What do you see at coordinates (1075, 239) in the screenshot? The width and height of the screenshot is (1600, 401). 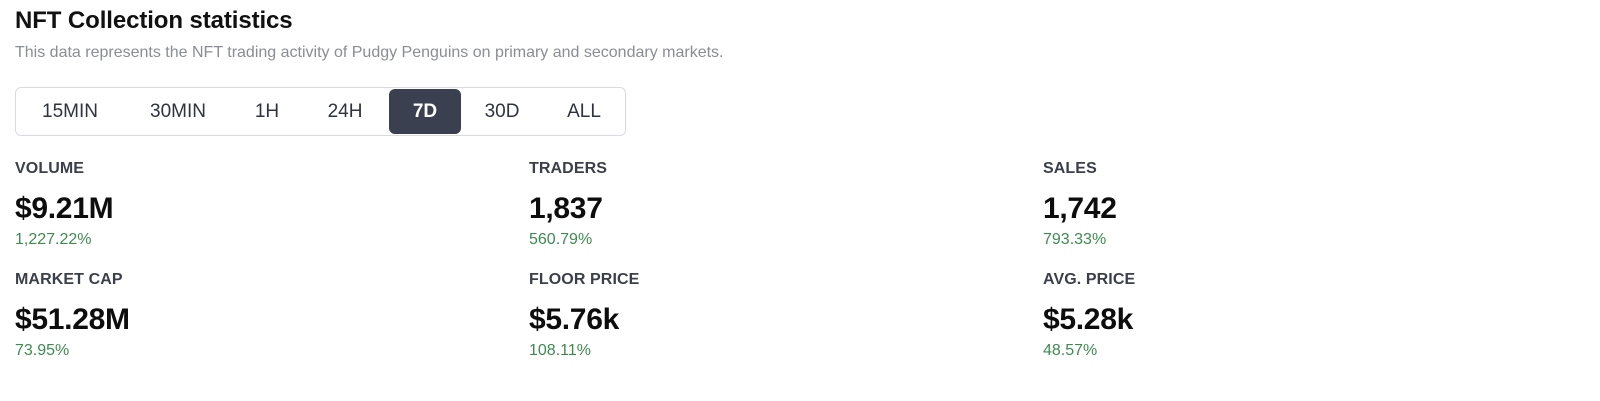 I see `stat-change: 793.33%` at bounding box center [1075, 239].